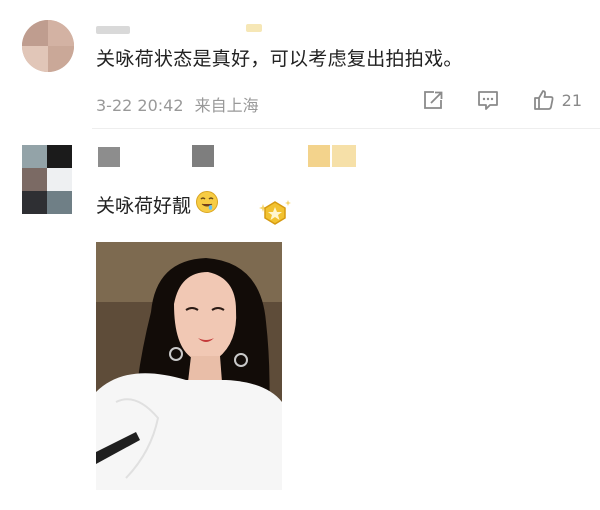  I want to click on reply-button, so click(488, 100).